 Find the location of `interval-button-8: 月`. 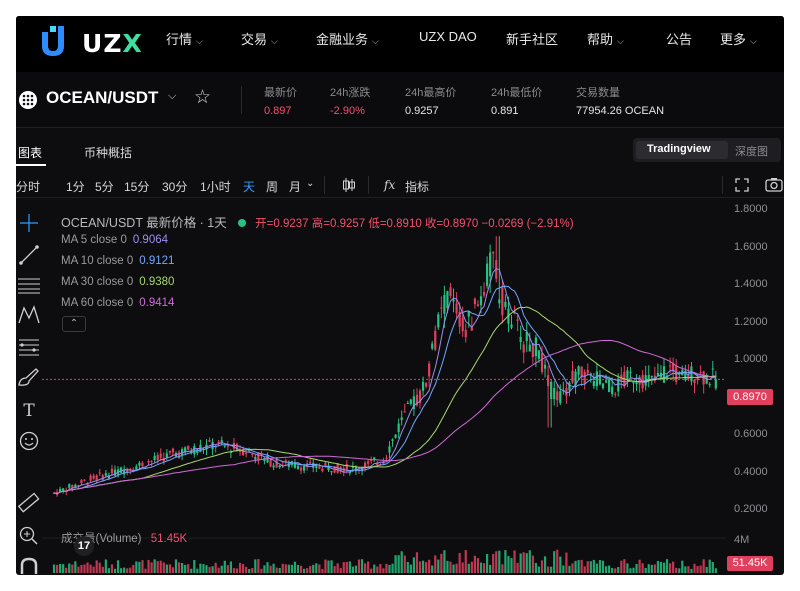

interval-button-8: 月 is located at coordinates (295, 186).